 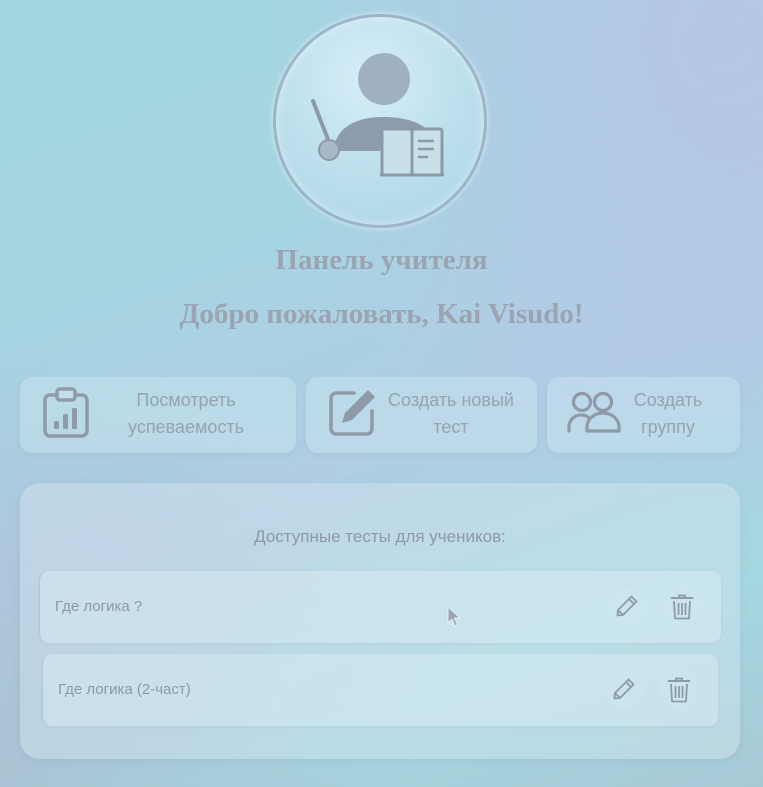 What do you see at coordinates (380, 536) in the screenshot?
I see `tests-heading: Доступные тесты для учеников:` at bounding box center [380, 536].